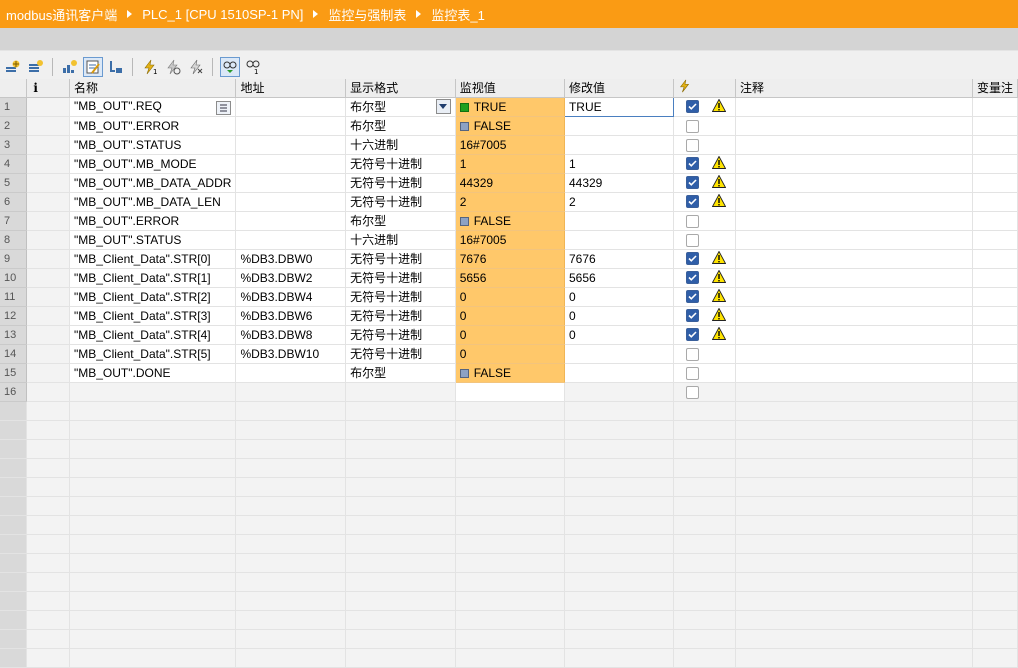 The height and width of the screenshot is (668, 1018). Describe the element at coordinates (509, 183) in the screenshot. I see `table-row: 5 "MB_OUT".MB_DATA_ADDR 无符号十进制 44329 44329` at that location.